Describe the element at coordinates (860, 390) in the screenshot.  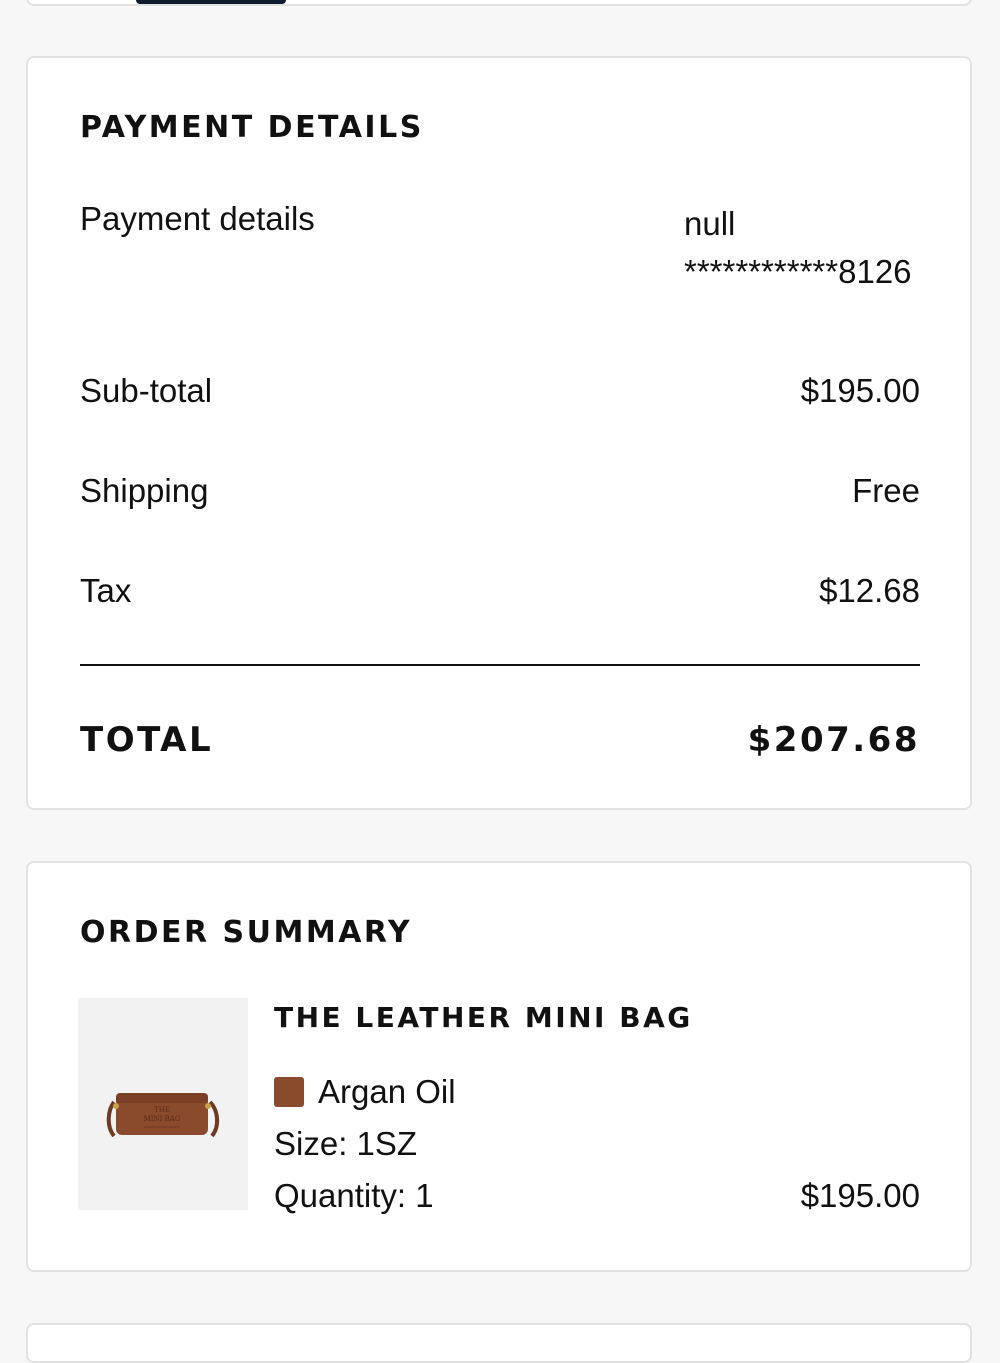
I see `subtotal-value: $195.00` at that location.